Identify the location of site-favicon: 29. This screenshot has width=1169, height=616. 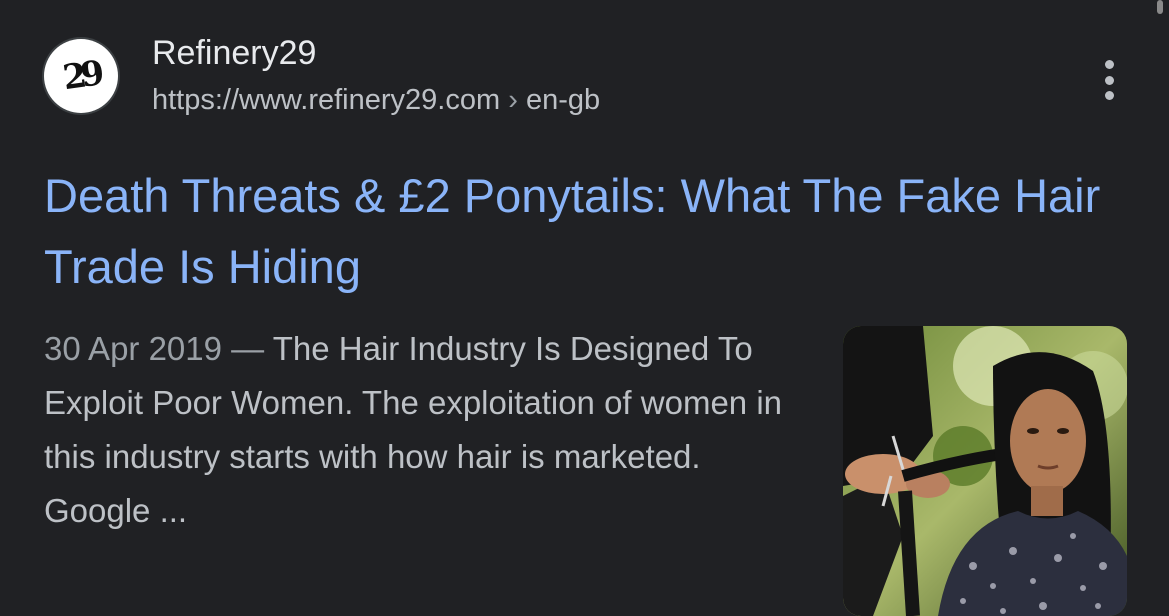
(81, 76).